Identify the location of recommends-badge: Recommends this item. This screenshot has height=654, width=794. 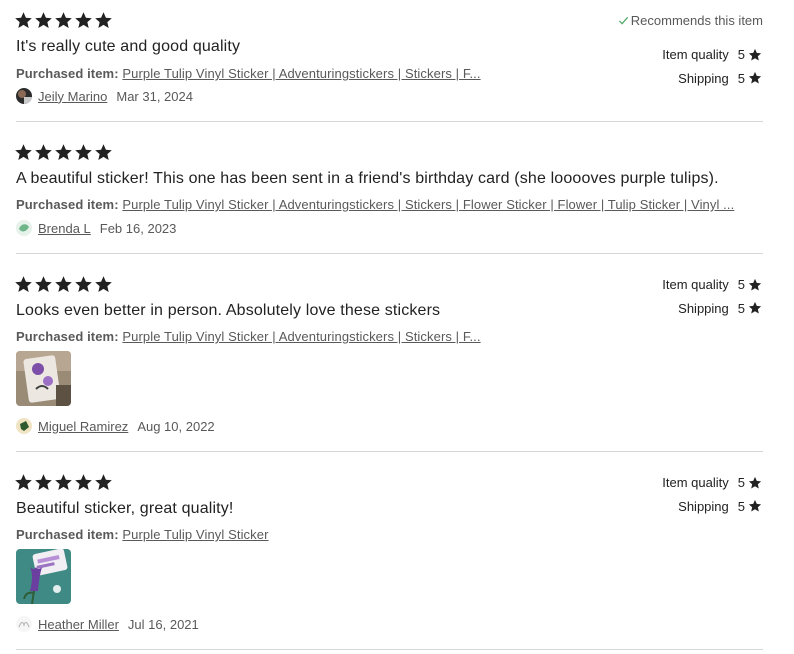
(690, 20).